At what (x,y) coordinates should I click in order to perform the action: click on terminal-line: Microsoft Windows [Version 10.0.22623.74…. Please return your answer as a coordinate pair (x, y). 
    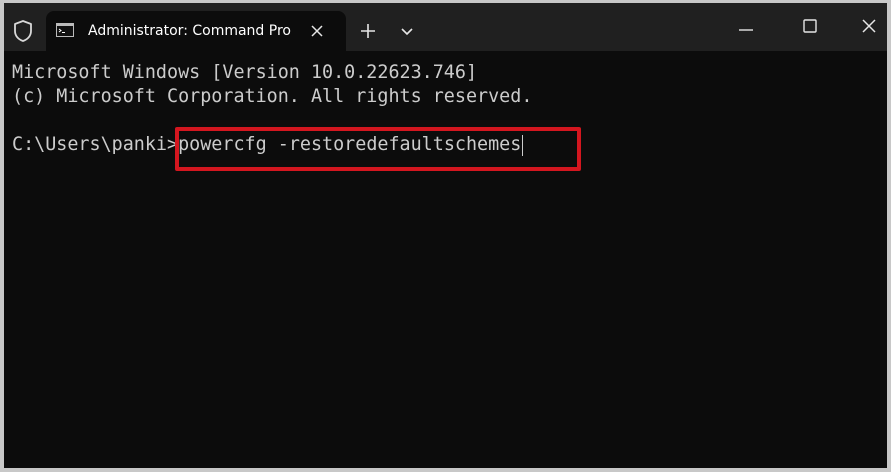
    Looking at the image, I should click on (245, 72).